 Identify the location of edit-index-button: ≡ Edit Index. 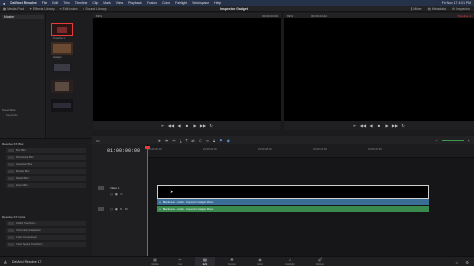
(69, 9).